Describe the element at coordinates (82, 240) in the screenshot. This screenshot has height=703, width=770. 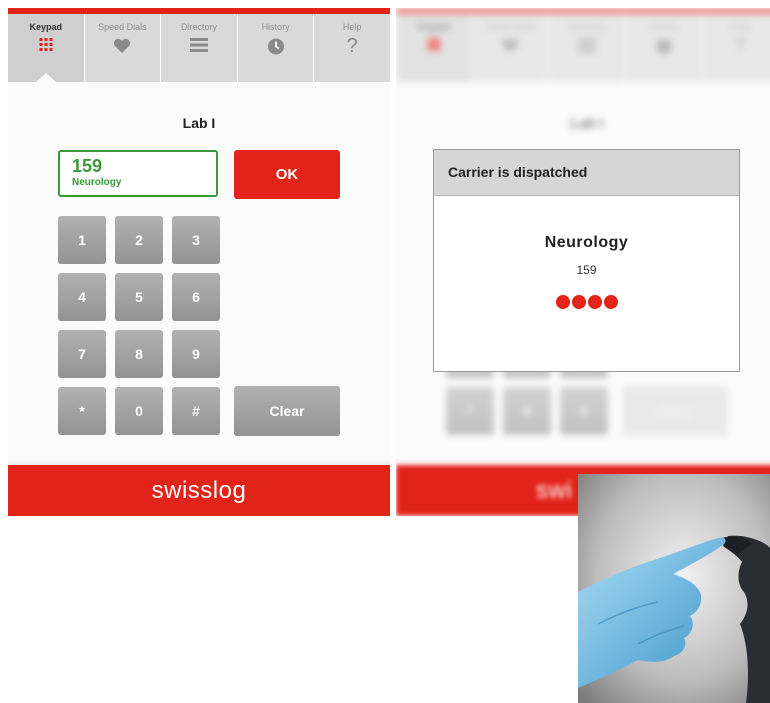
I see `key-1: 1` at that location.